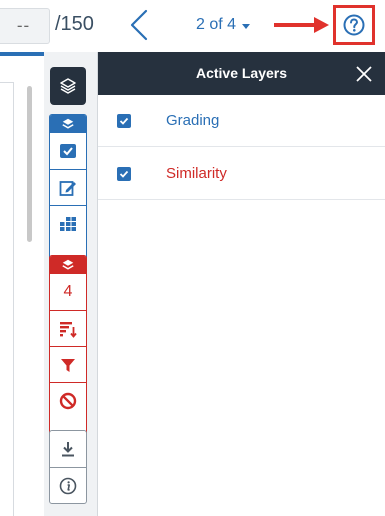 This screenshot has width=385, height=516. I want to click on sort-matches-button, so click(68, 328).